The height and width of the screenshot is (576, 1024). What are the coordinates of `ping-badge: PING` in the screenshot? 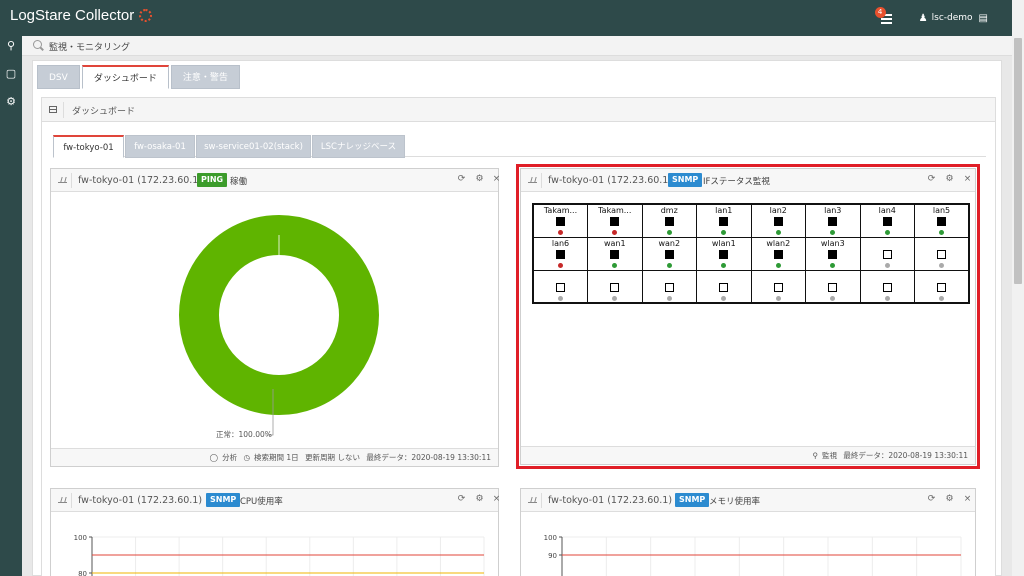 It's located at (212, 180).